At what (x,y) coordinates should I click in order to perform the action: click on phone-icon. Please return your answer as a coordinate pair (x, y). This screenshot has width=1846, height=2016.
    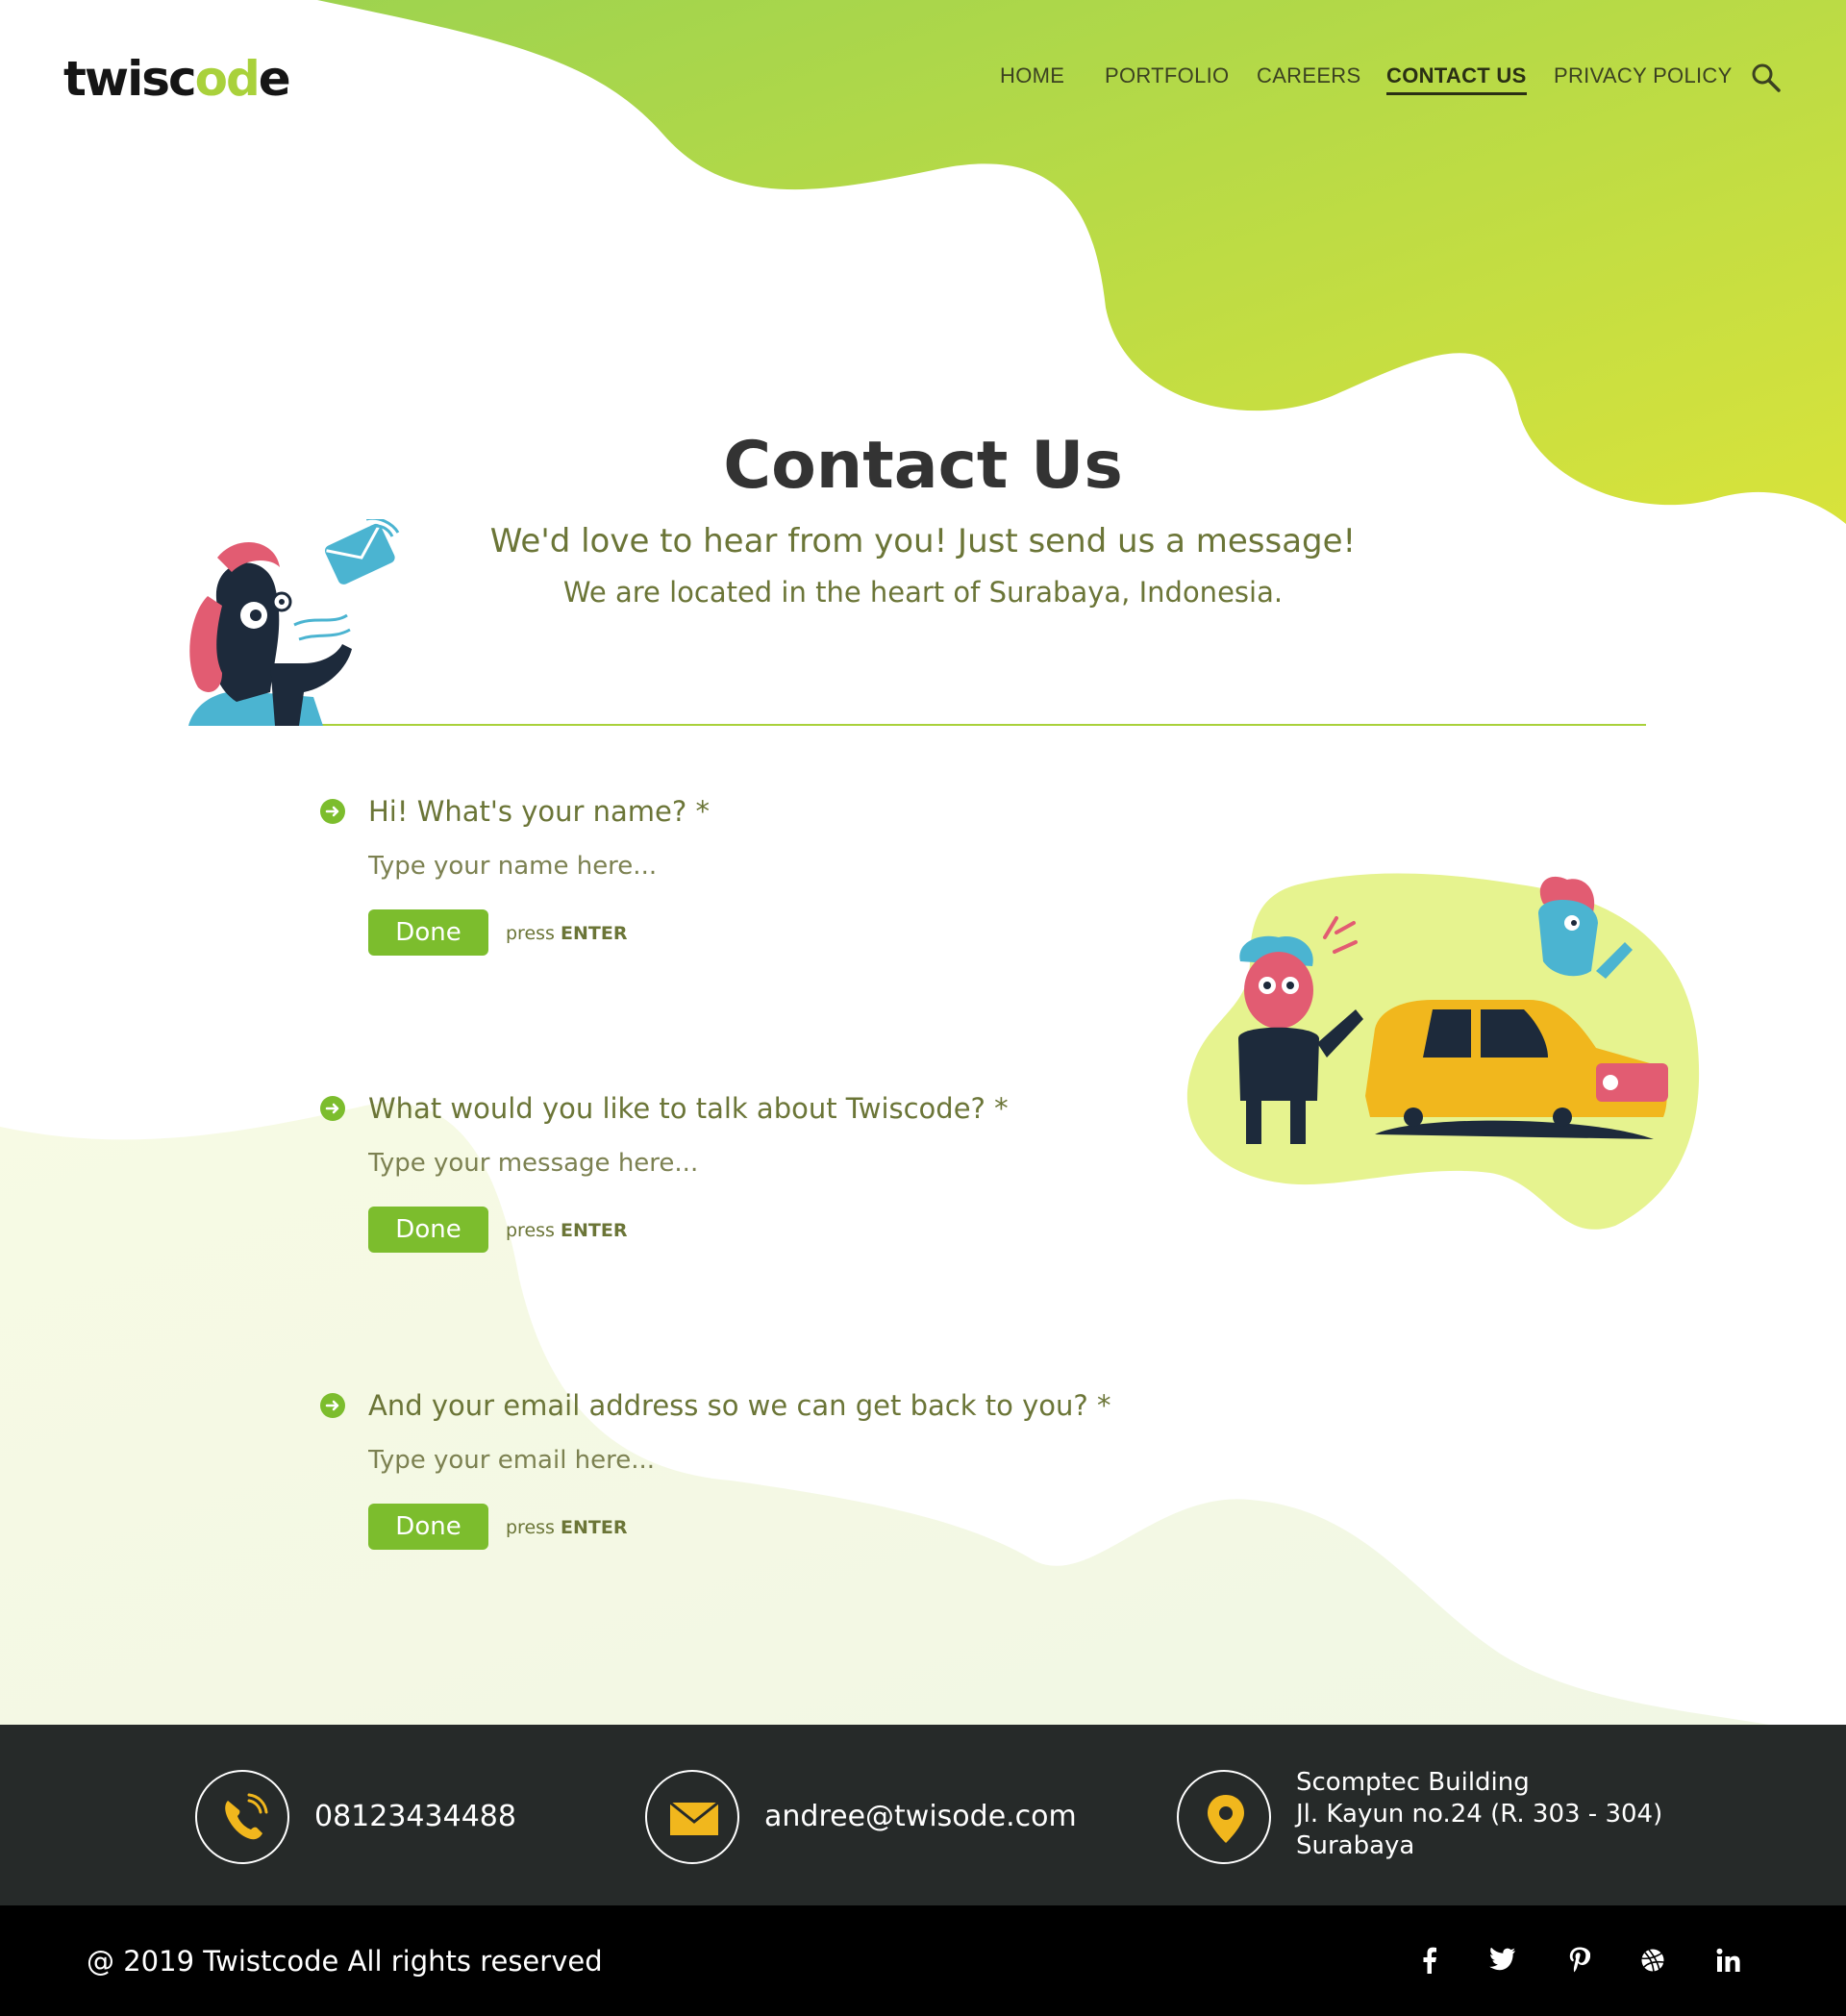
    Looking at the image, I should click on (242, 1817).